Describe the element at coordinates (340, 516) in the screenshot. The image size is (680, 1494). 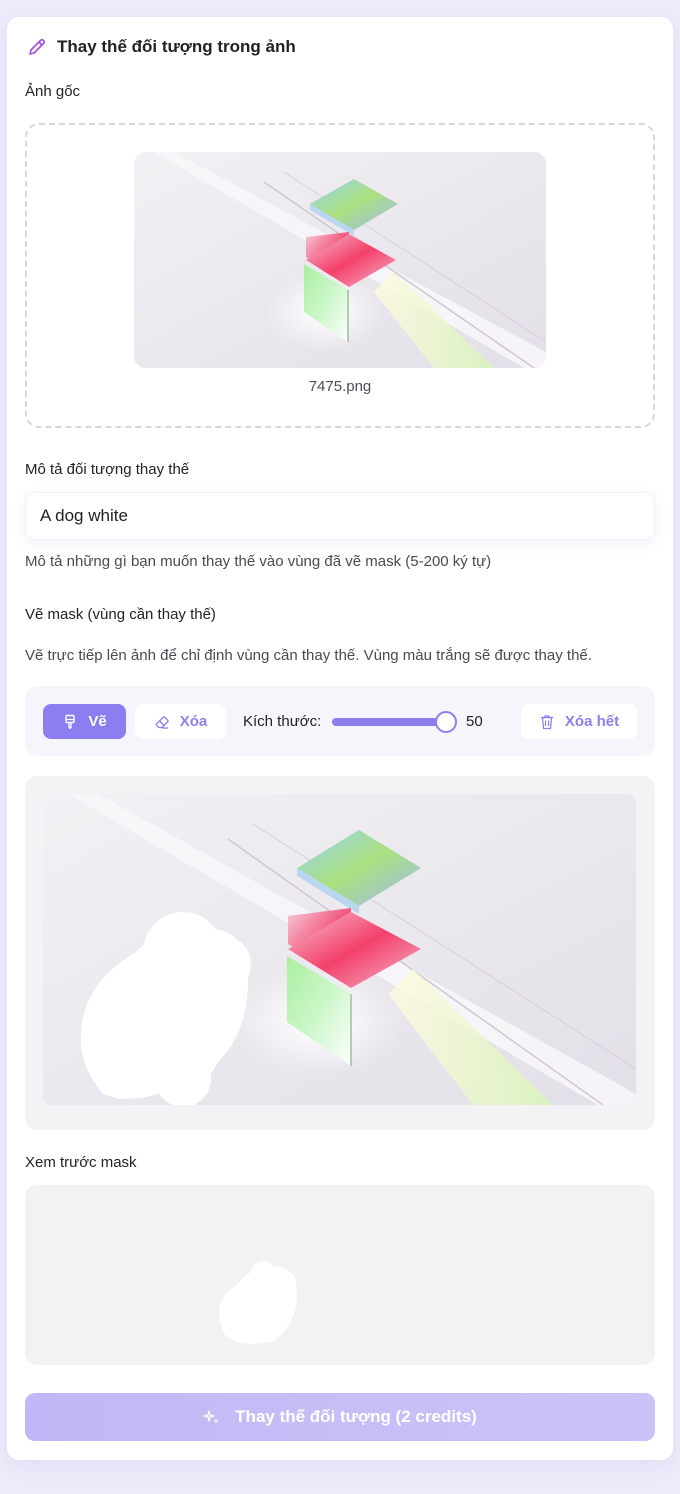
I see `description-input` at that location.